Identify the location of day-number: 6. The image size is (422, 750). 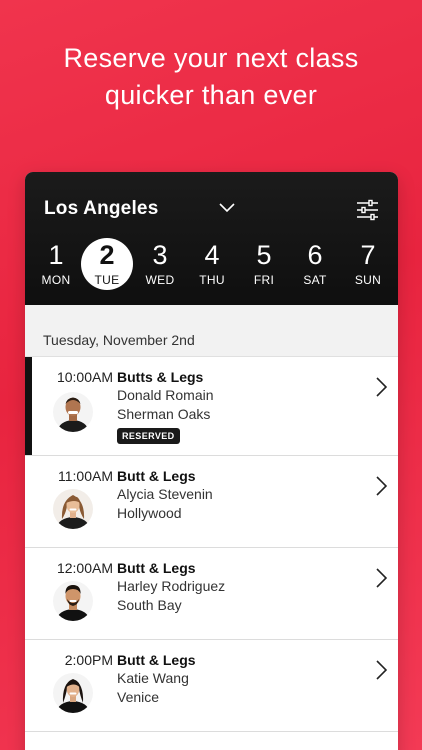
(315, 255).